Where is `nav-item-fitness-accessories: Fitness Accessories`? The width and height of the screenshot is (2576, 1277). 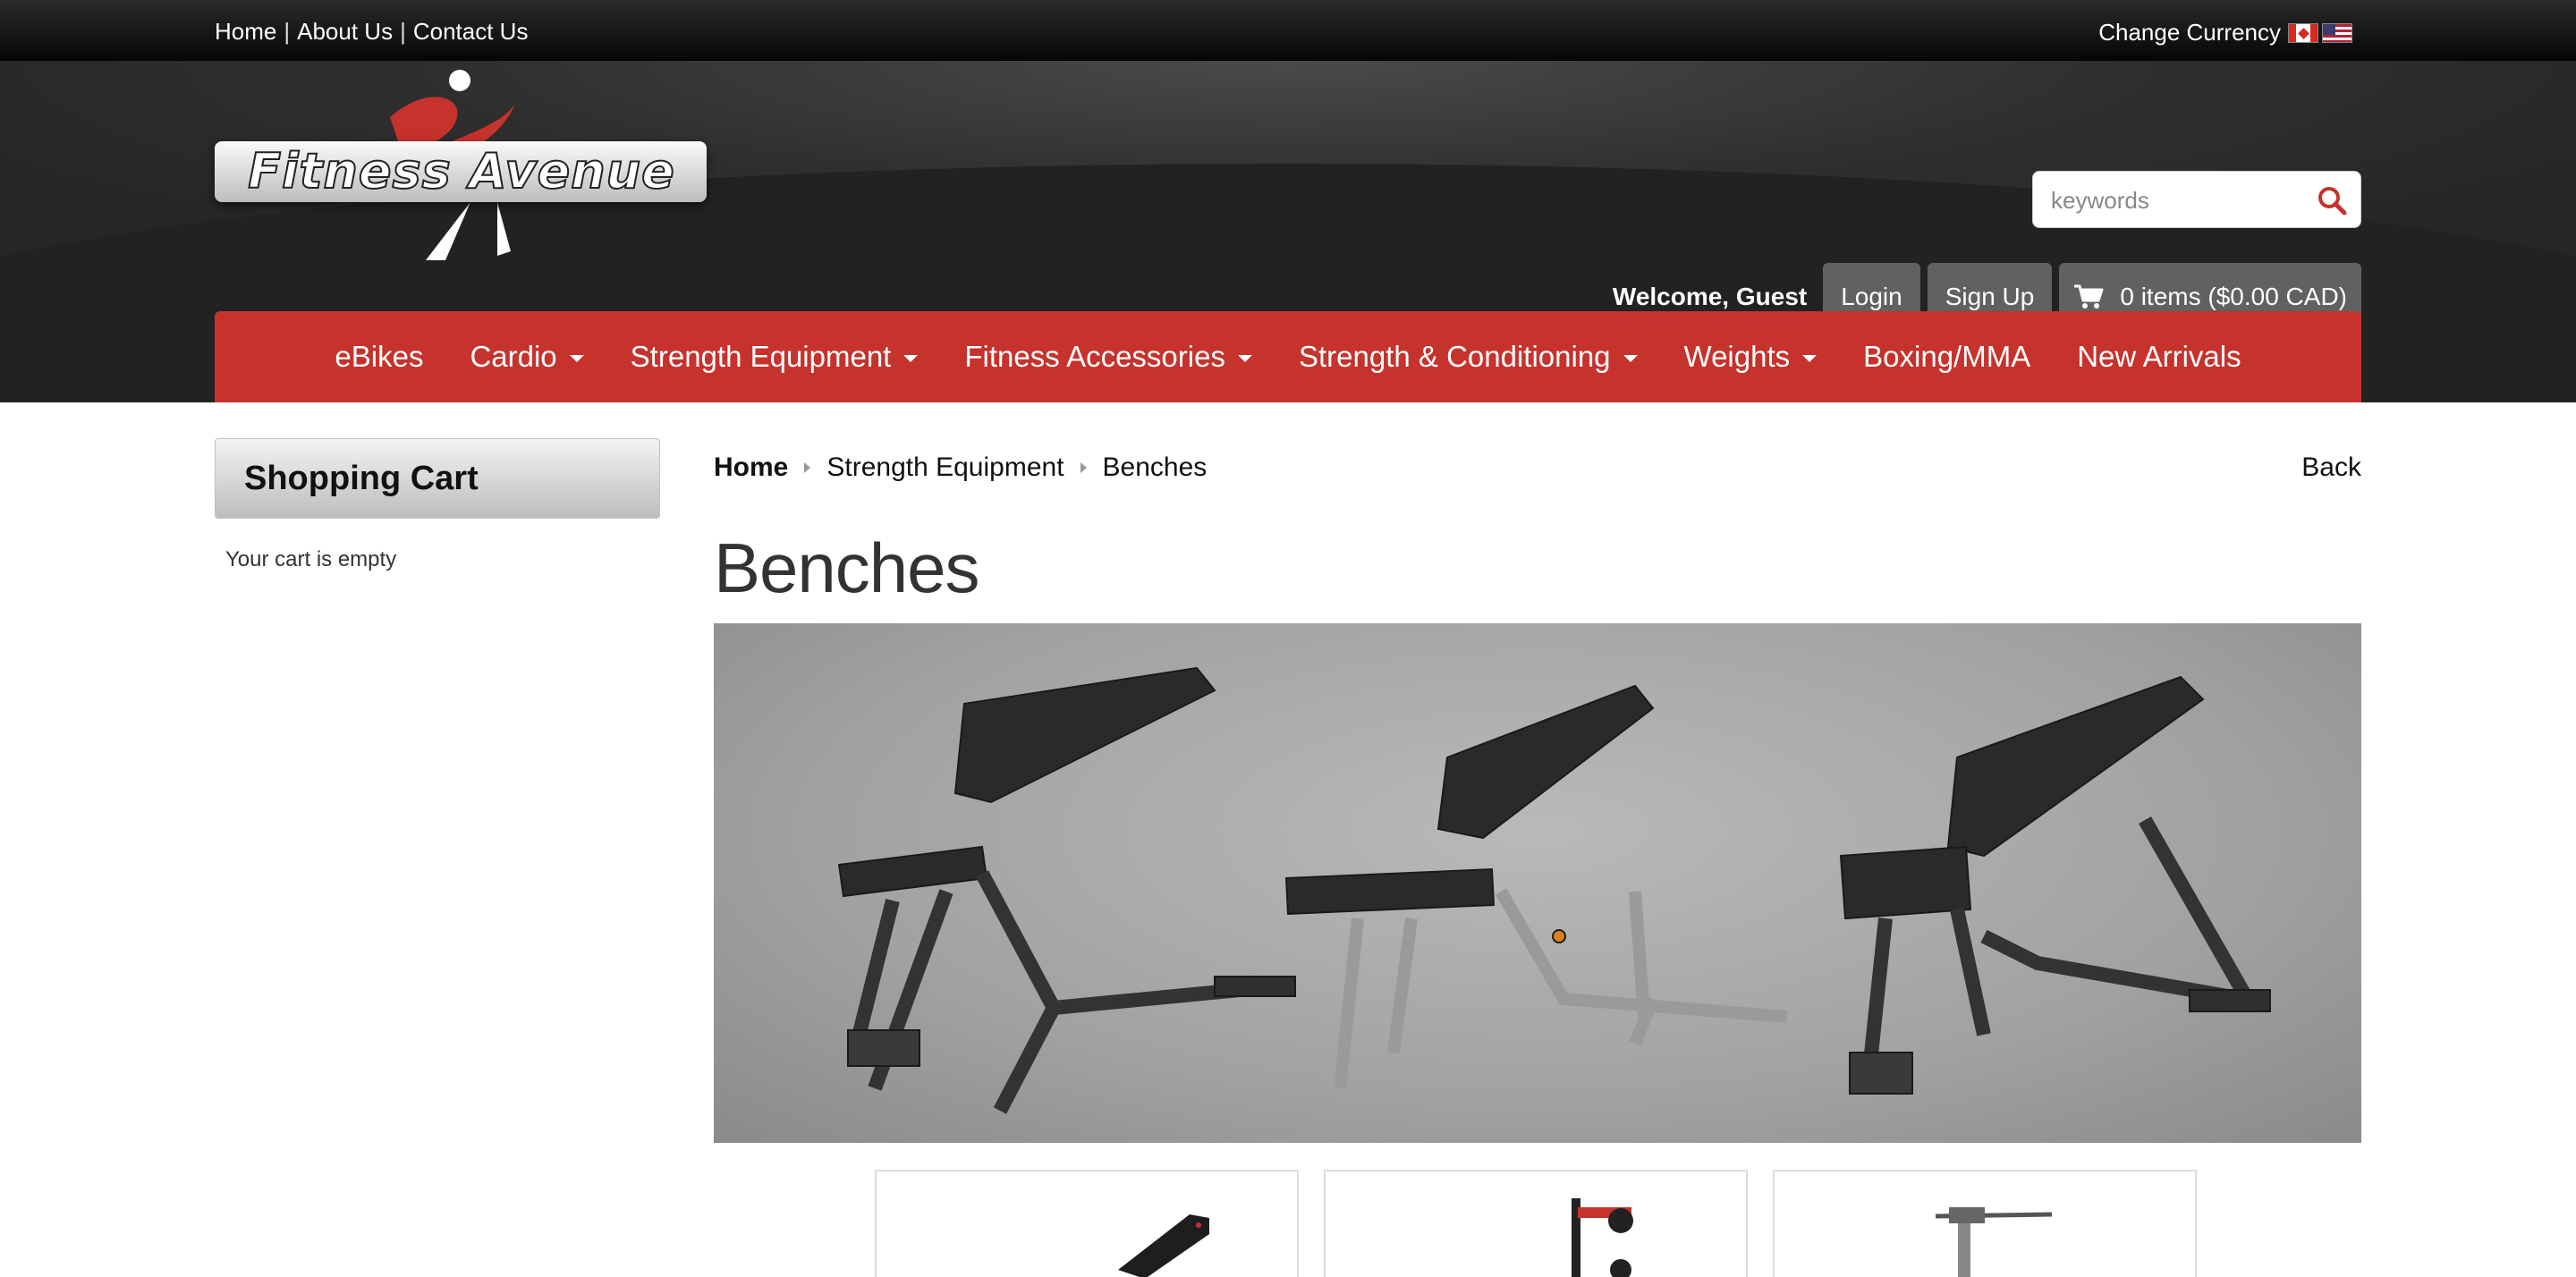
nav-item-fitness-accessories: Fitness Accessories is located at coordinates (1108, 357).